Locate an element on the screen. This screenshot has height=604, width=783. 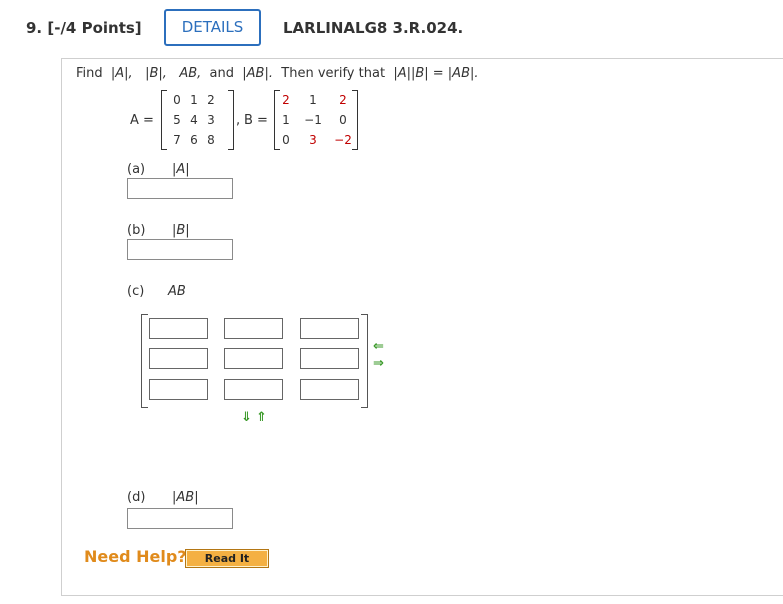
matrix-a-cell: 4 is located at coordinates (194, 120).